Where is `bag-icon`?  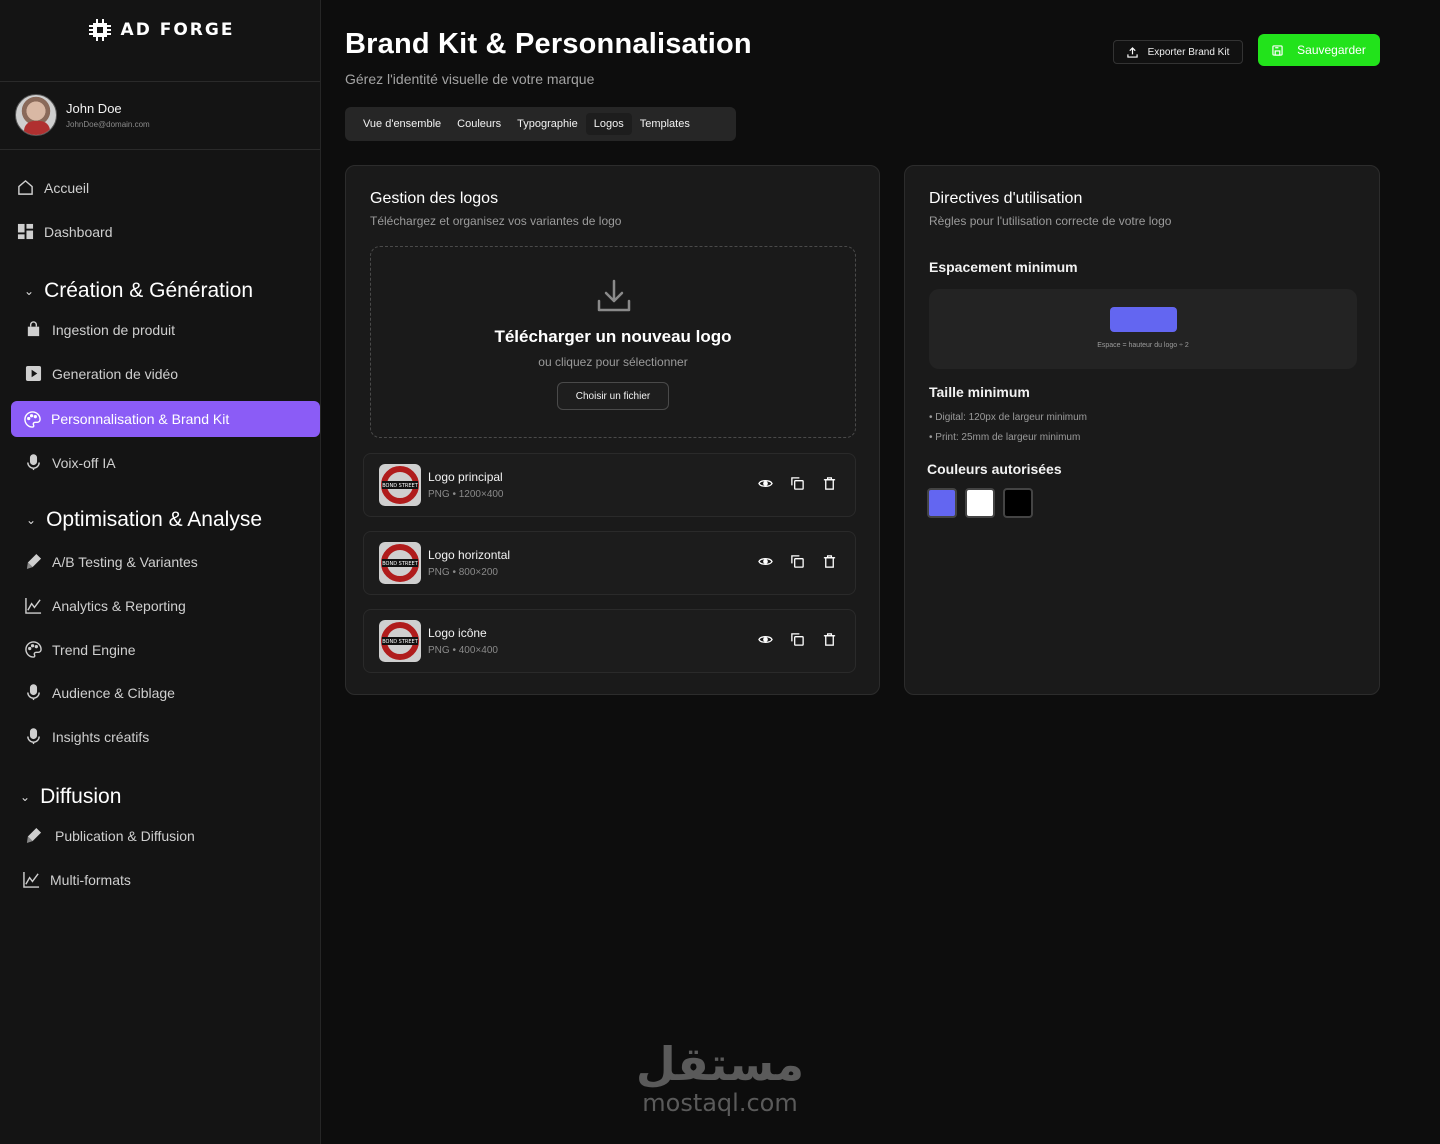 bag-icon is located at coordinates (33, 329).